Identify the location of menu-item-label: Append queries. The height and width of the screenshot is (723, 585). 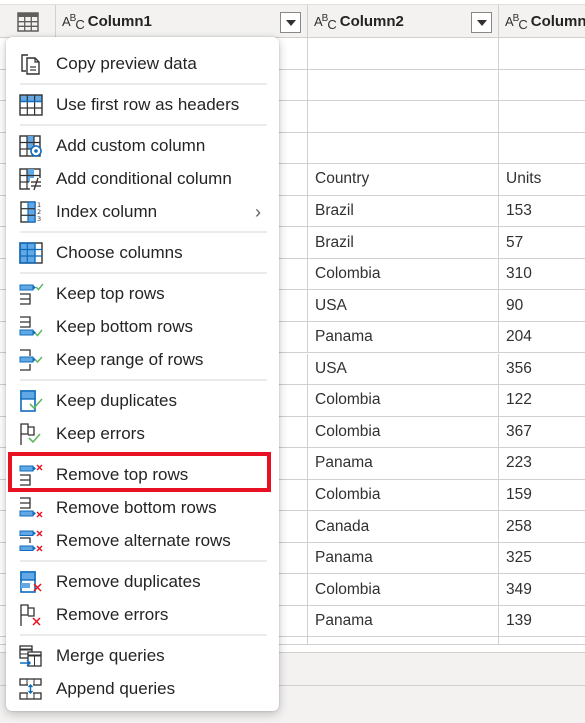
(116, 688).